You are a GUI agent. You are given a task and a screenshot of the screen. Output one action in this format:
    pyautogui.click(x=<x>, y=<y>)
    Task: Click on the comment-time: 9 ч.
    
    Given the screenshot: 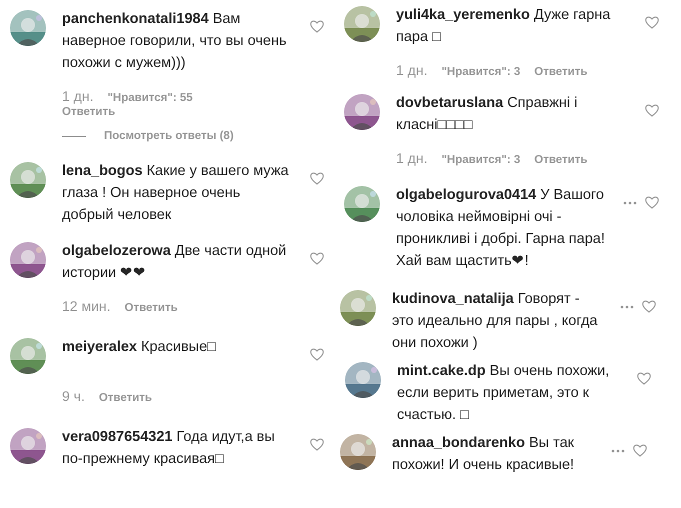 What is the action you would take?
    pyautogui.click(x=73, y=396)
    